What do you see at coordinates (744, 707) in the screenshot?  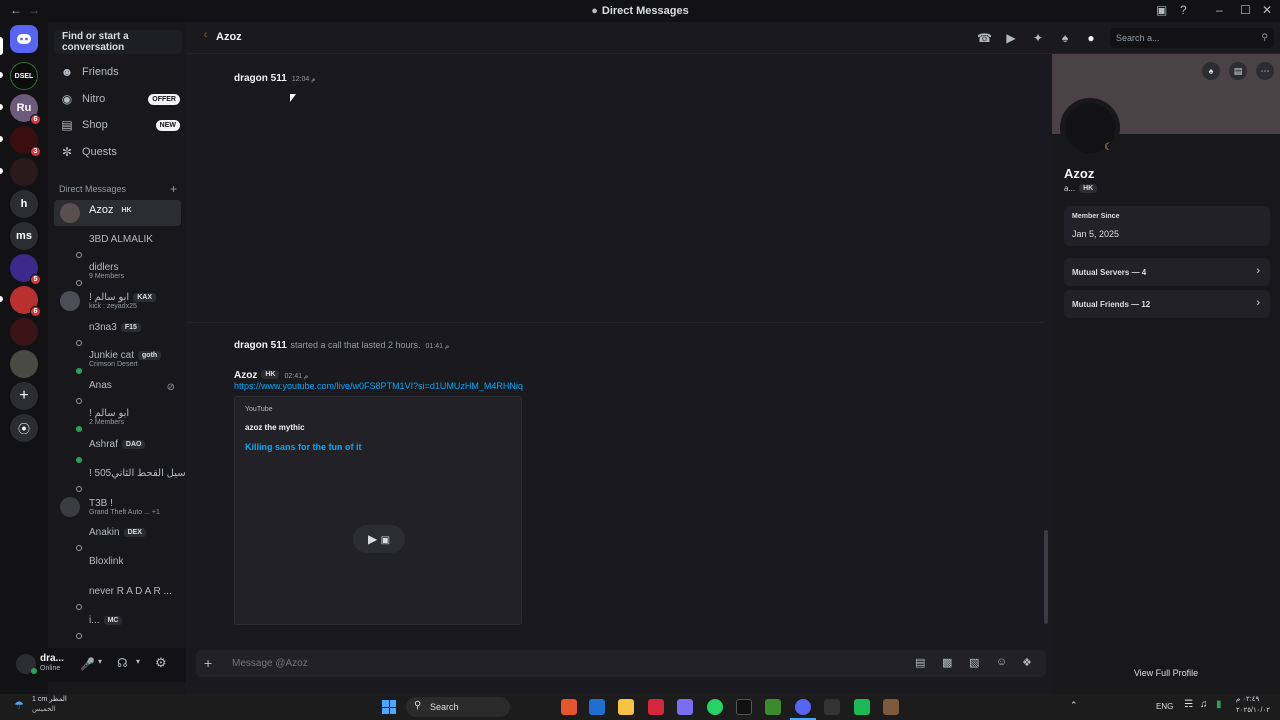 I see `tiktok-icon` at bounding box center [744, 707].